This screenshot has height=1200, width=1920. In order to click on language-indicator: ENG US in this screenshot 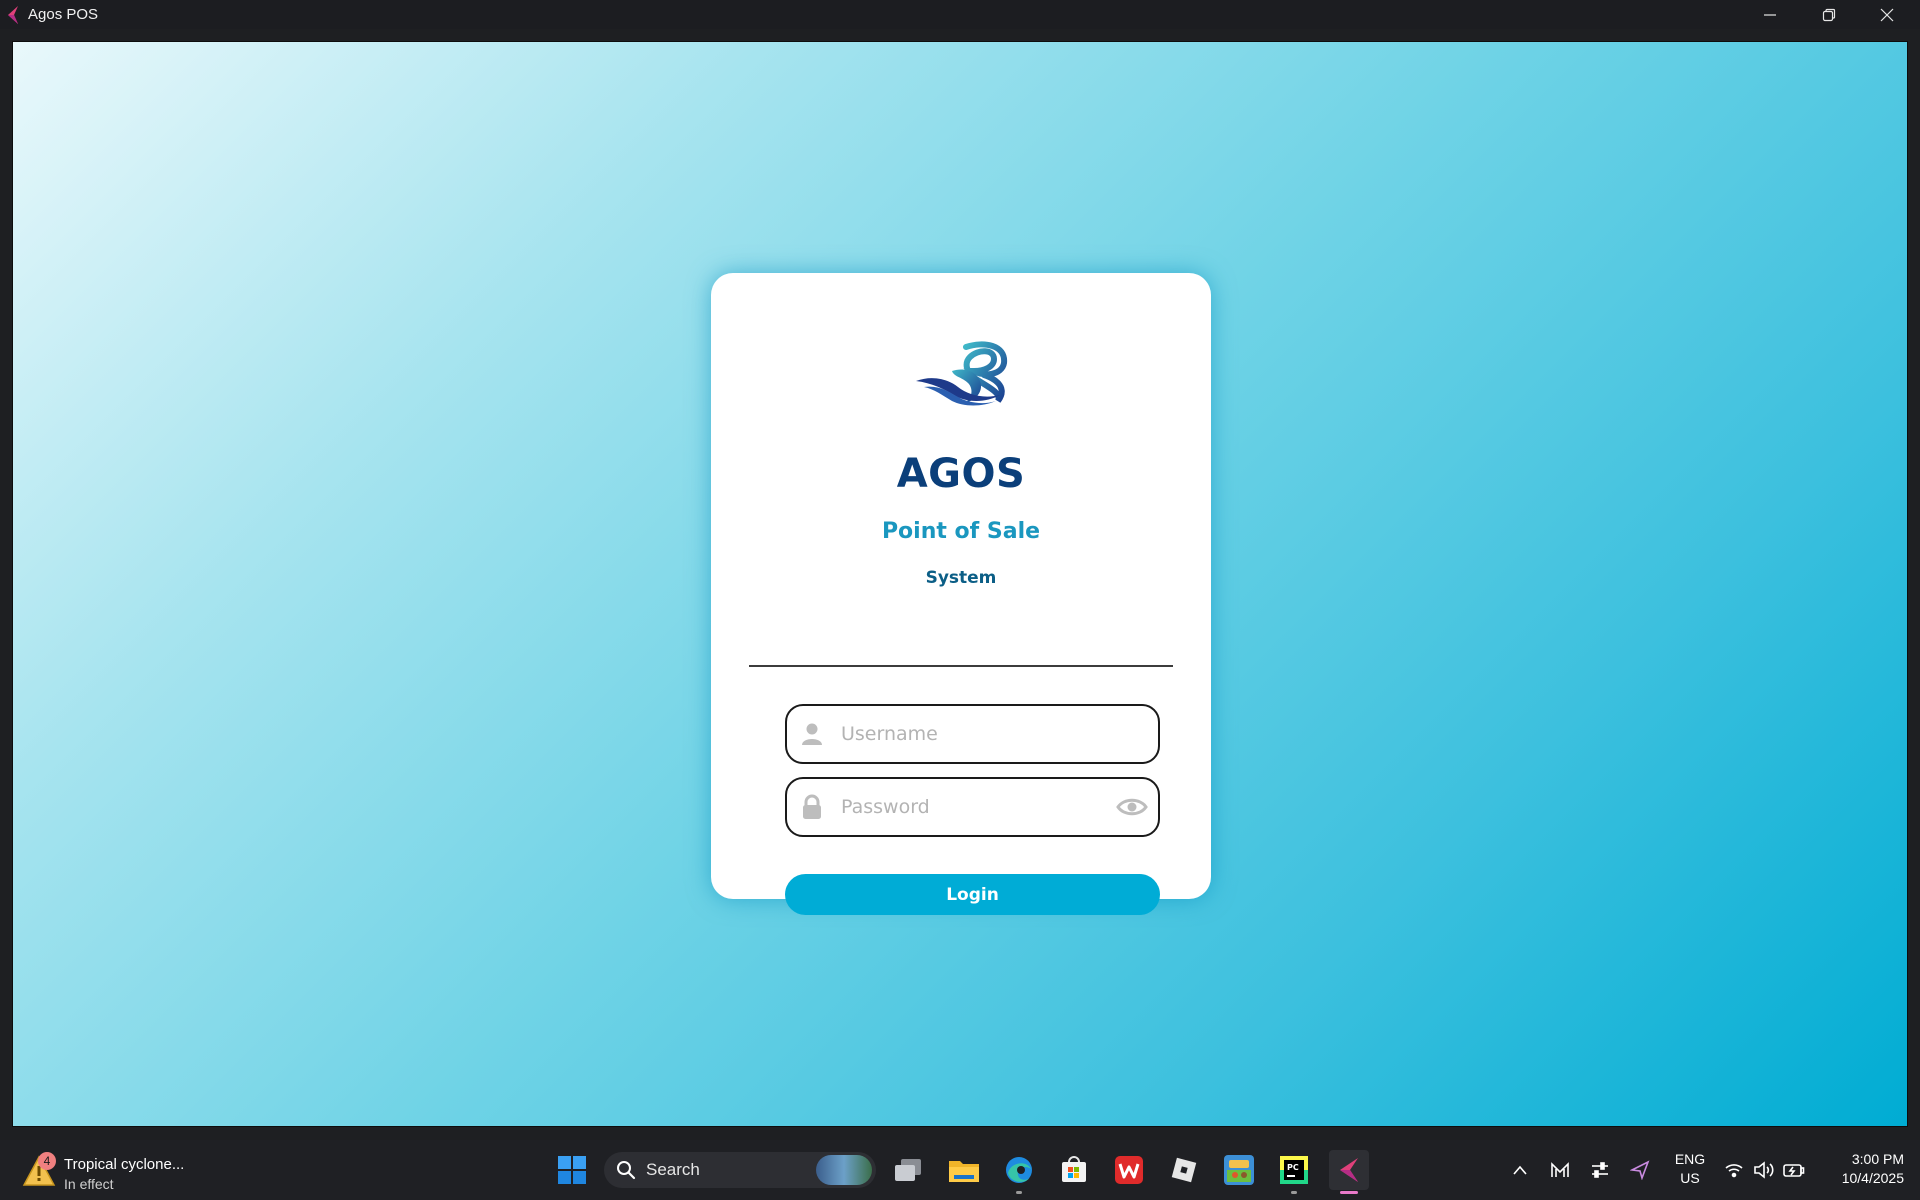, I will do `click(1690, 1169)`.